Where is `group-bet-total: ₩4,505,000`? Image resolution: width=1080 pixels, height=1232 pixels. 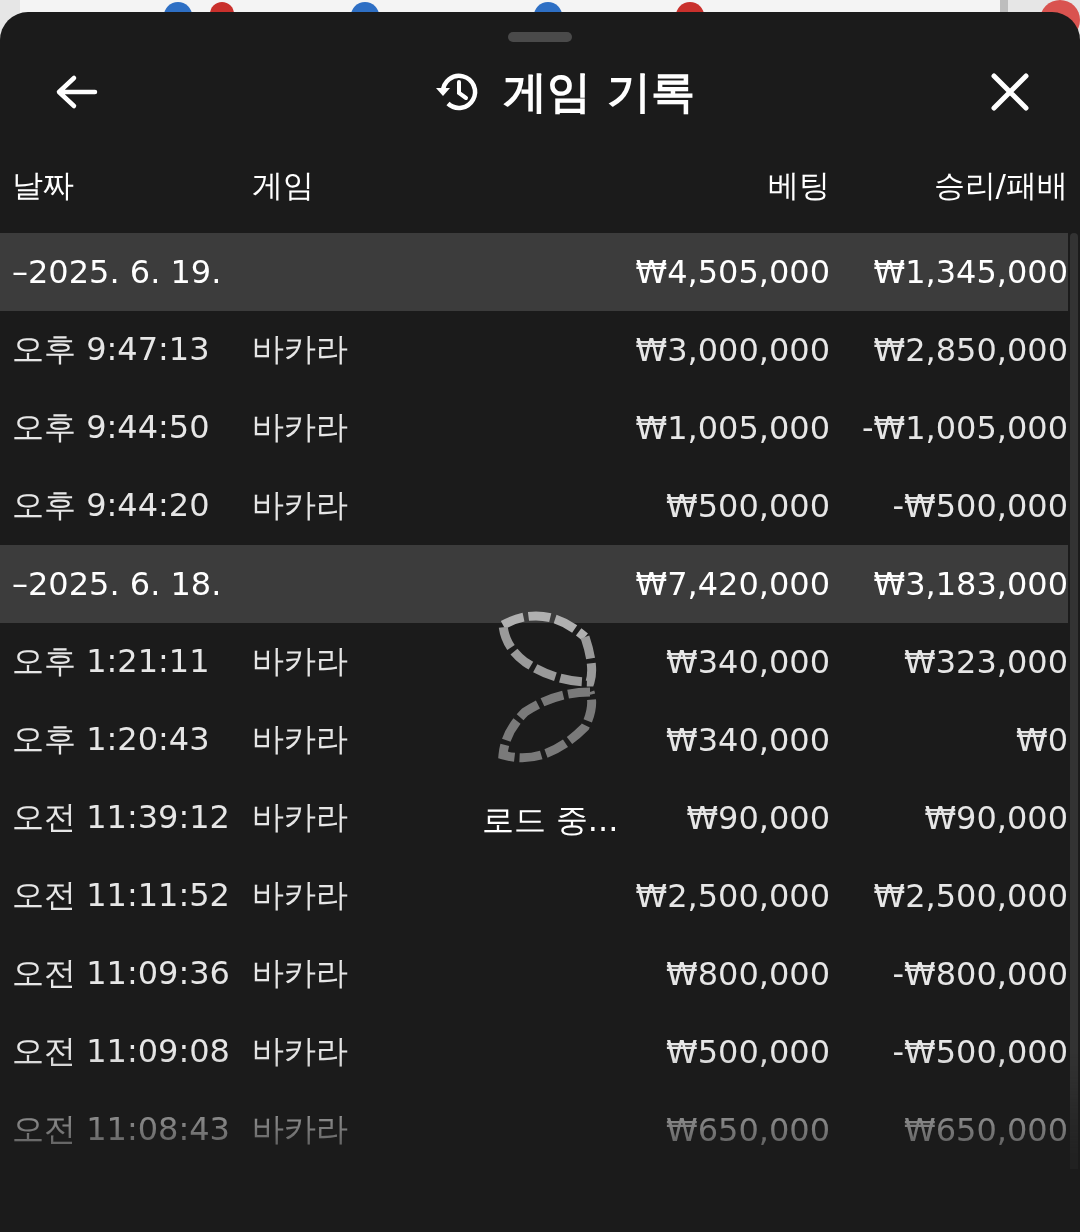
group-bet-total: ₩4,505,000 is located at coordinates (732, 272).